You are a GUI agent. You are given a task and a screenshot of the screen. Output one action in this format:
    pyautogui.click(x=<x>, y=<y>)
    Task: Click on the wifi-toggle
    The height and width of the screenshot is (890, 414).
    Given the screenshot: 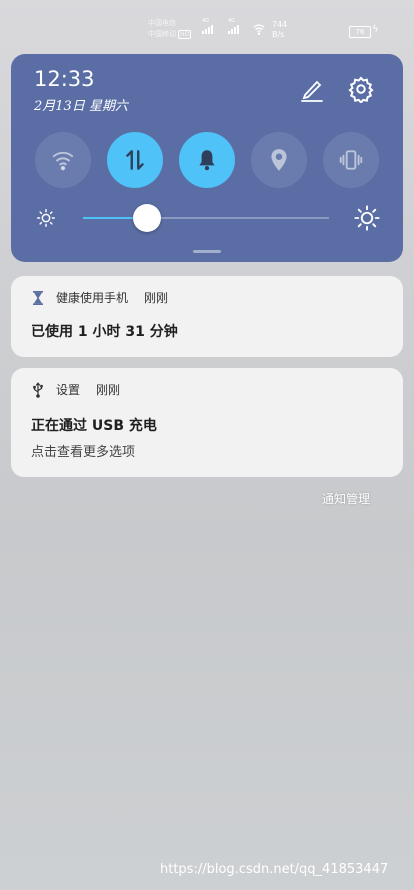 What is the action you would take?
    pyautogui.click(x=63, y=160)
    